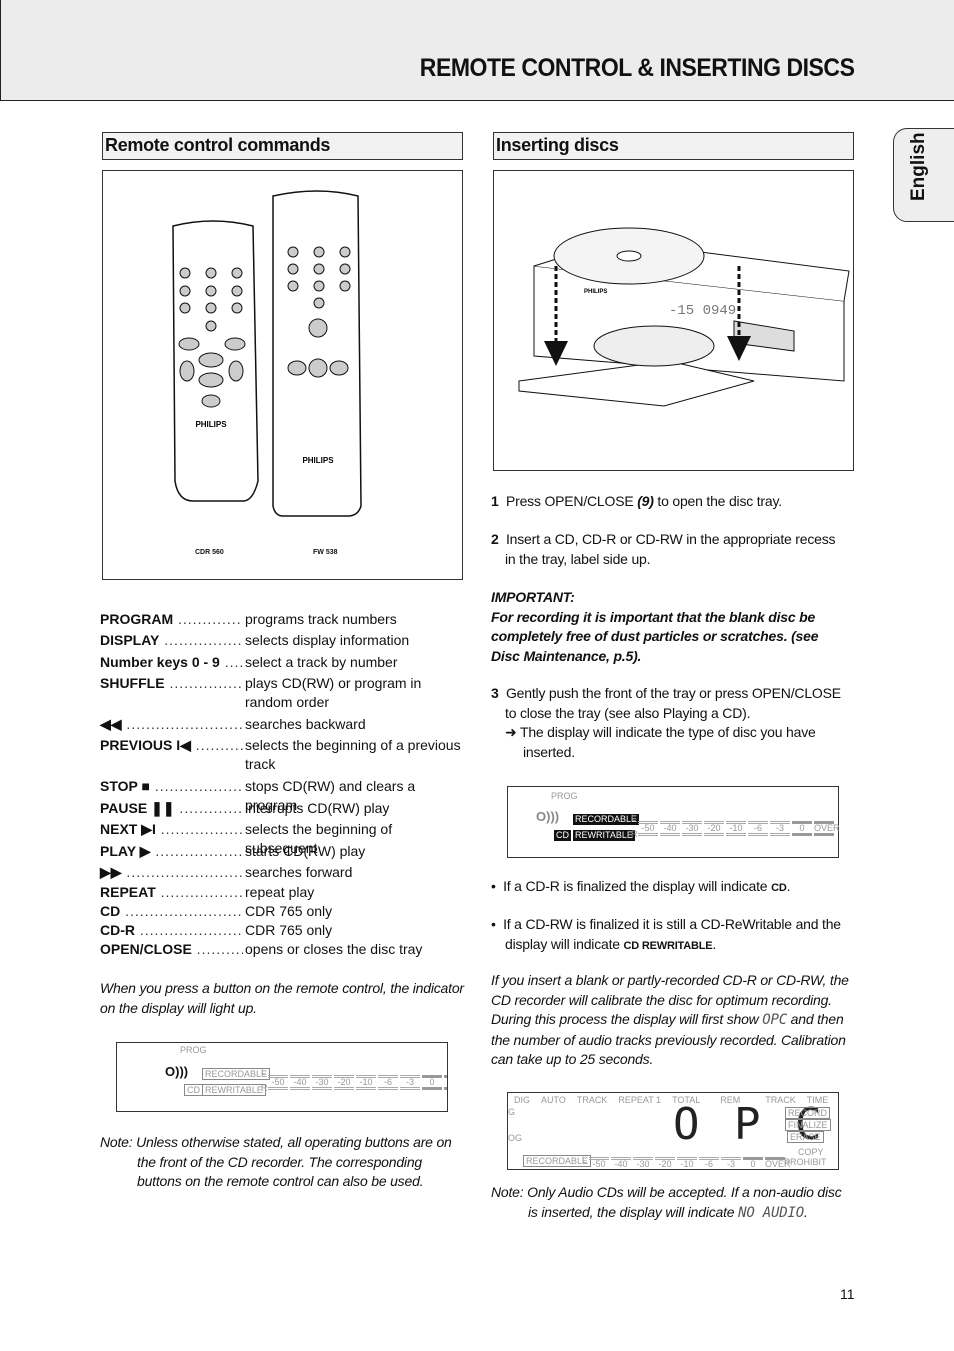 The image size is (954, 1351). Describe the element at coordinates (128, 892) in the screenshot. I see `command-key: REPEAT` at that location.